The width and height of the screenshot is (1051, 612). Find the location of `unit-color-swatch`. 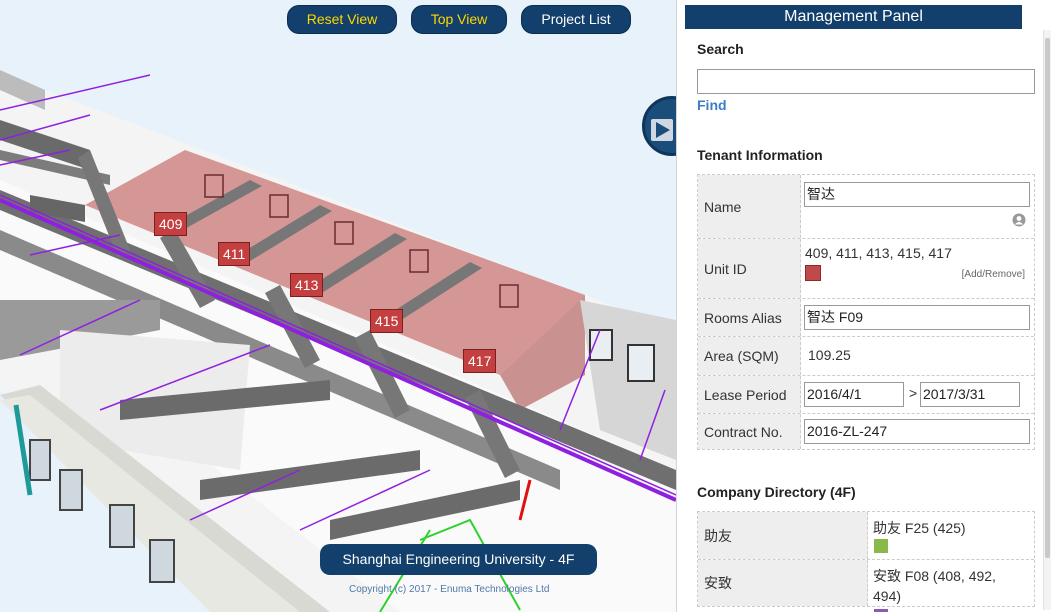

unit-color-swatch is located at coordinates (813, 273).